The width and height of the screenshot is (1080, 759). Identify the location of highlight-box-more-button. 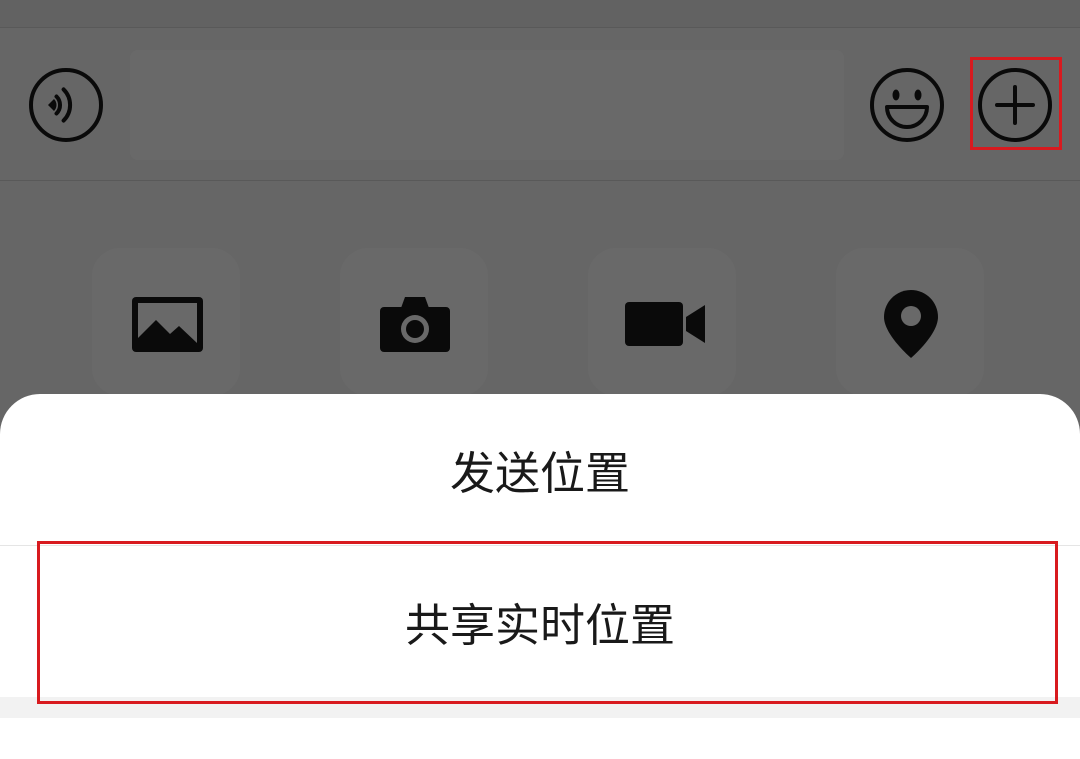
(1016, 103).